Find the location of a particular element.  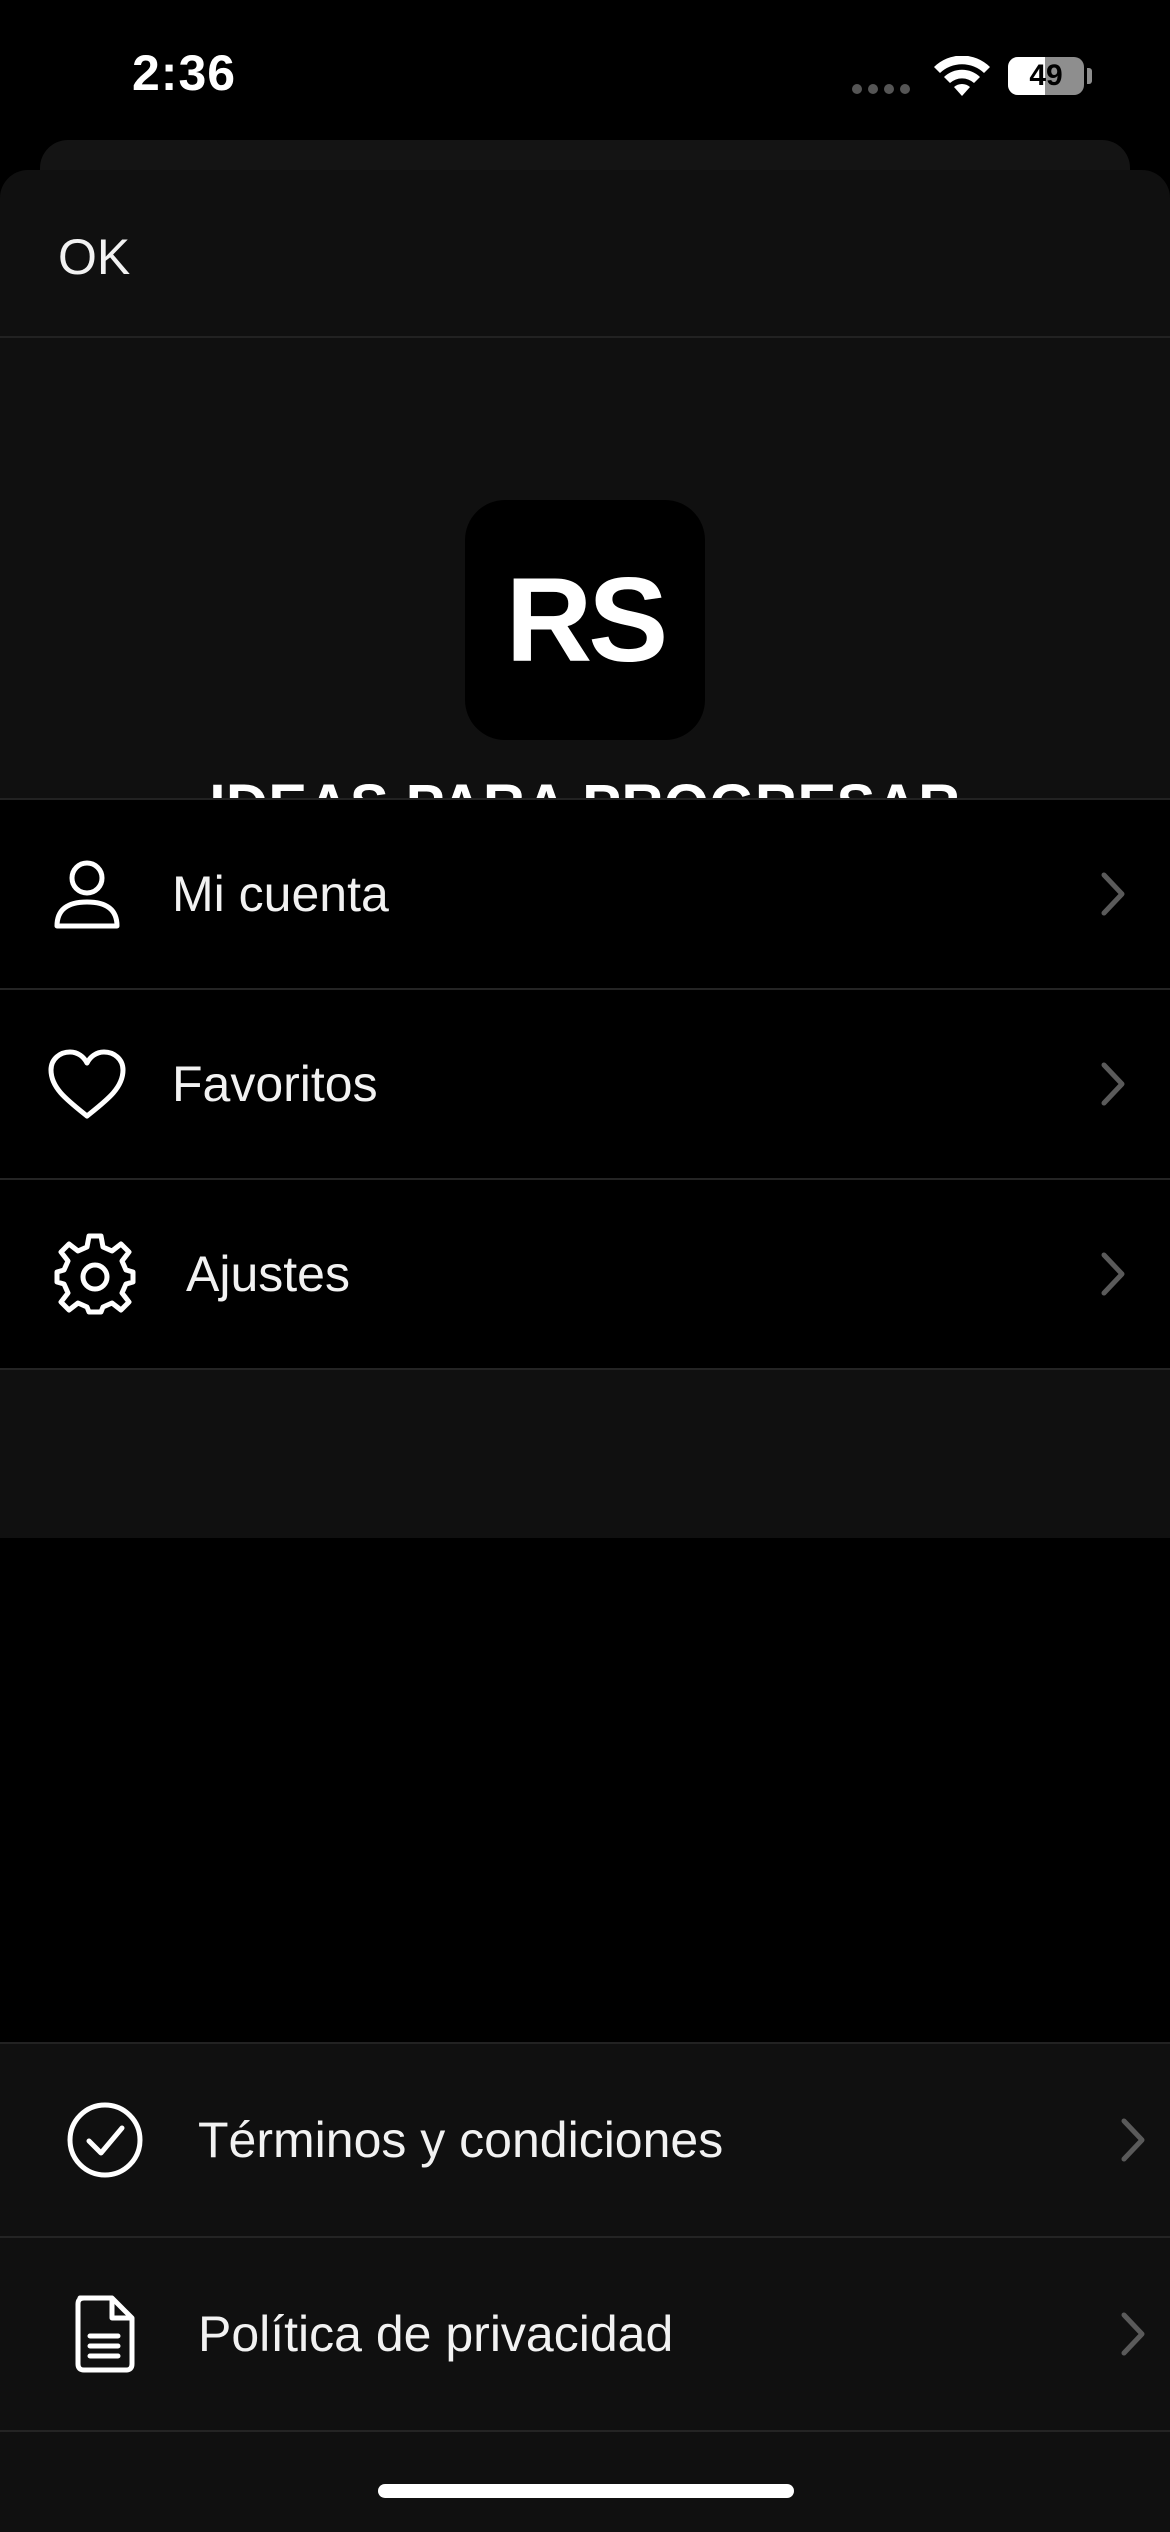

user-icon is located at coordinates (87, 894).